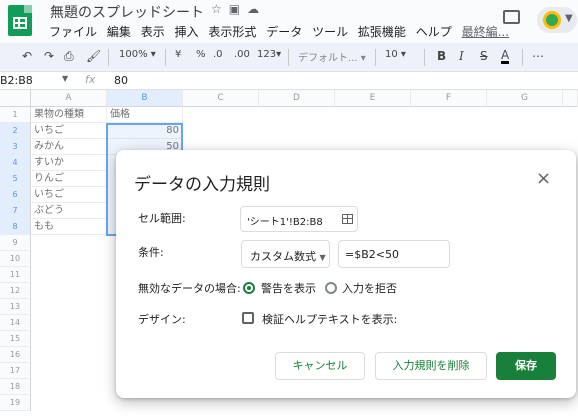 The image size is (578, 420). What do you see at coordinates (162, 319) in the screenshot?
I see `appearance-label: デザイン:` at bounding box center [162, 319].